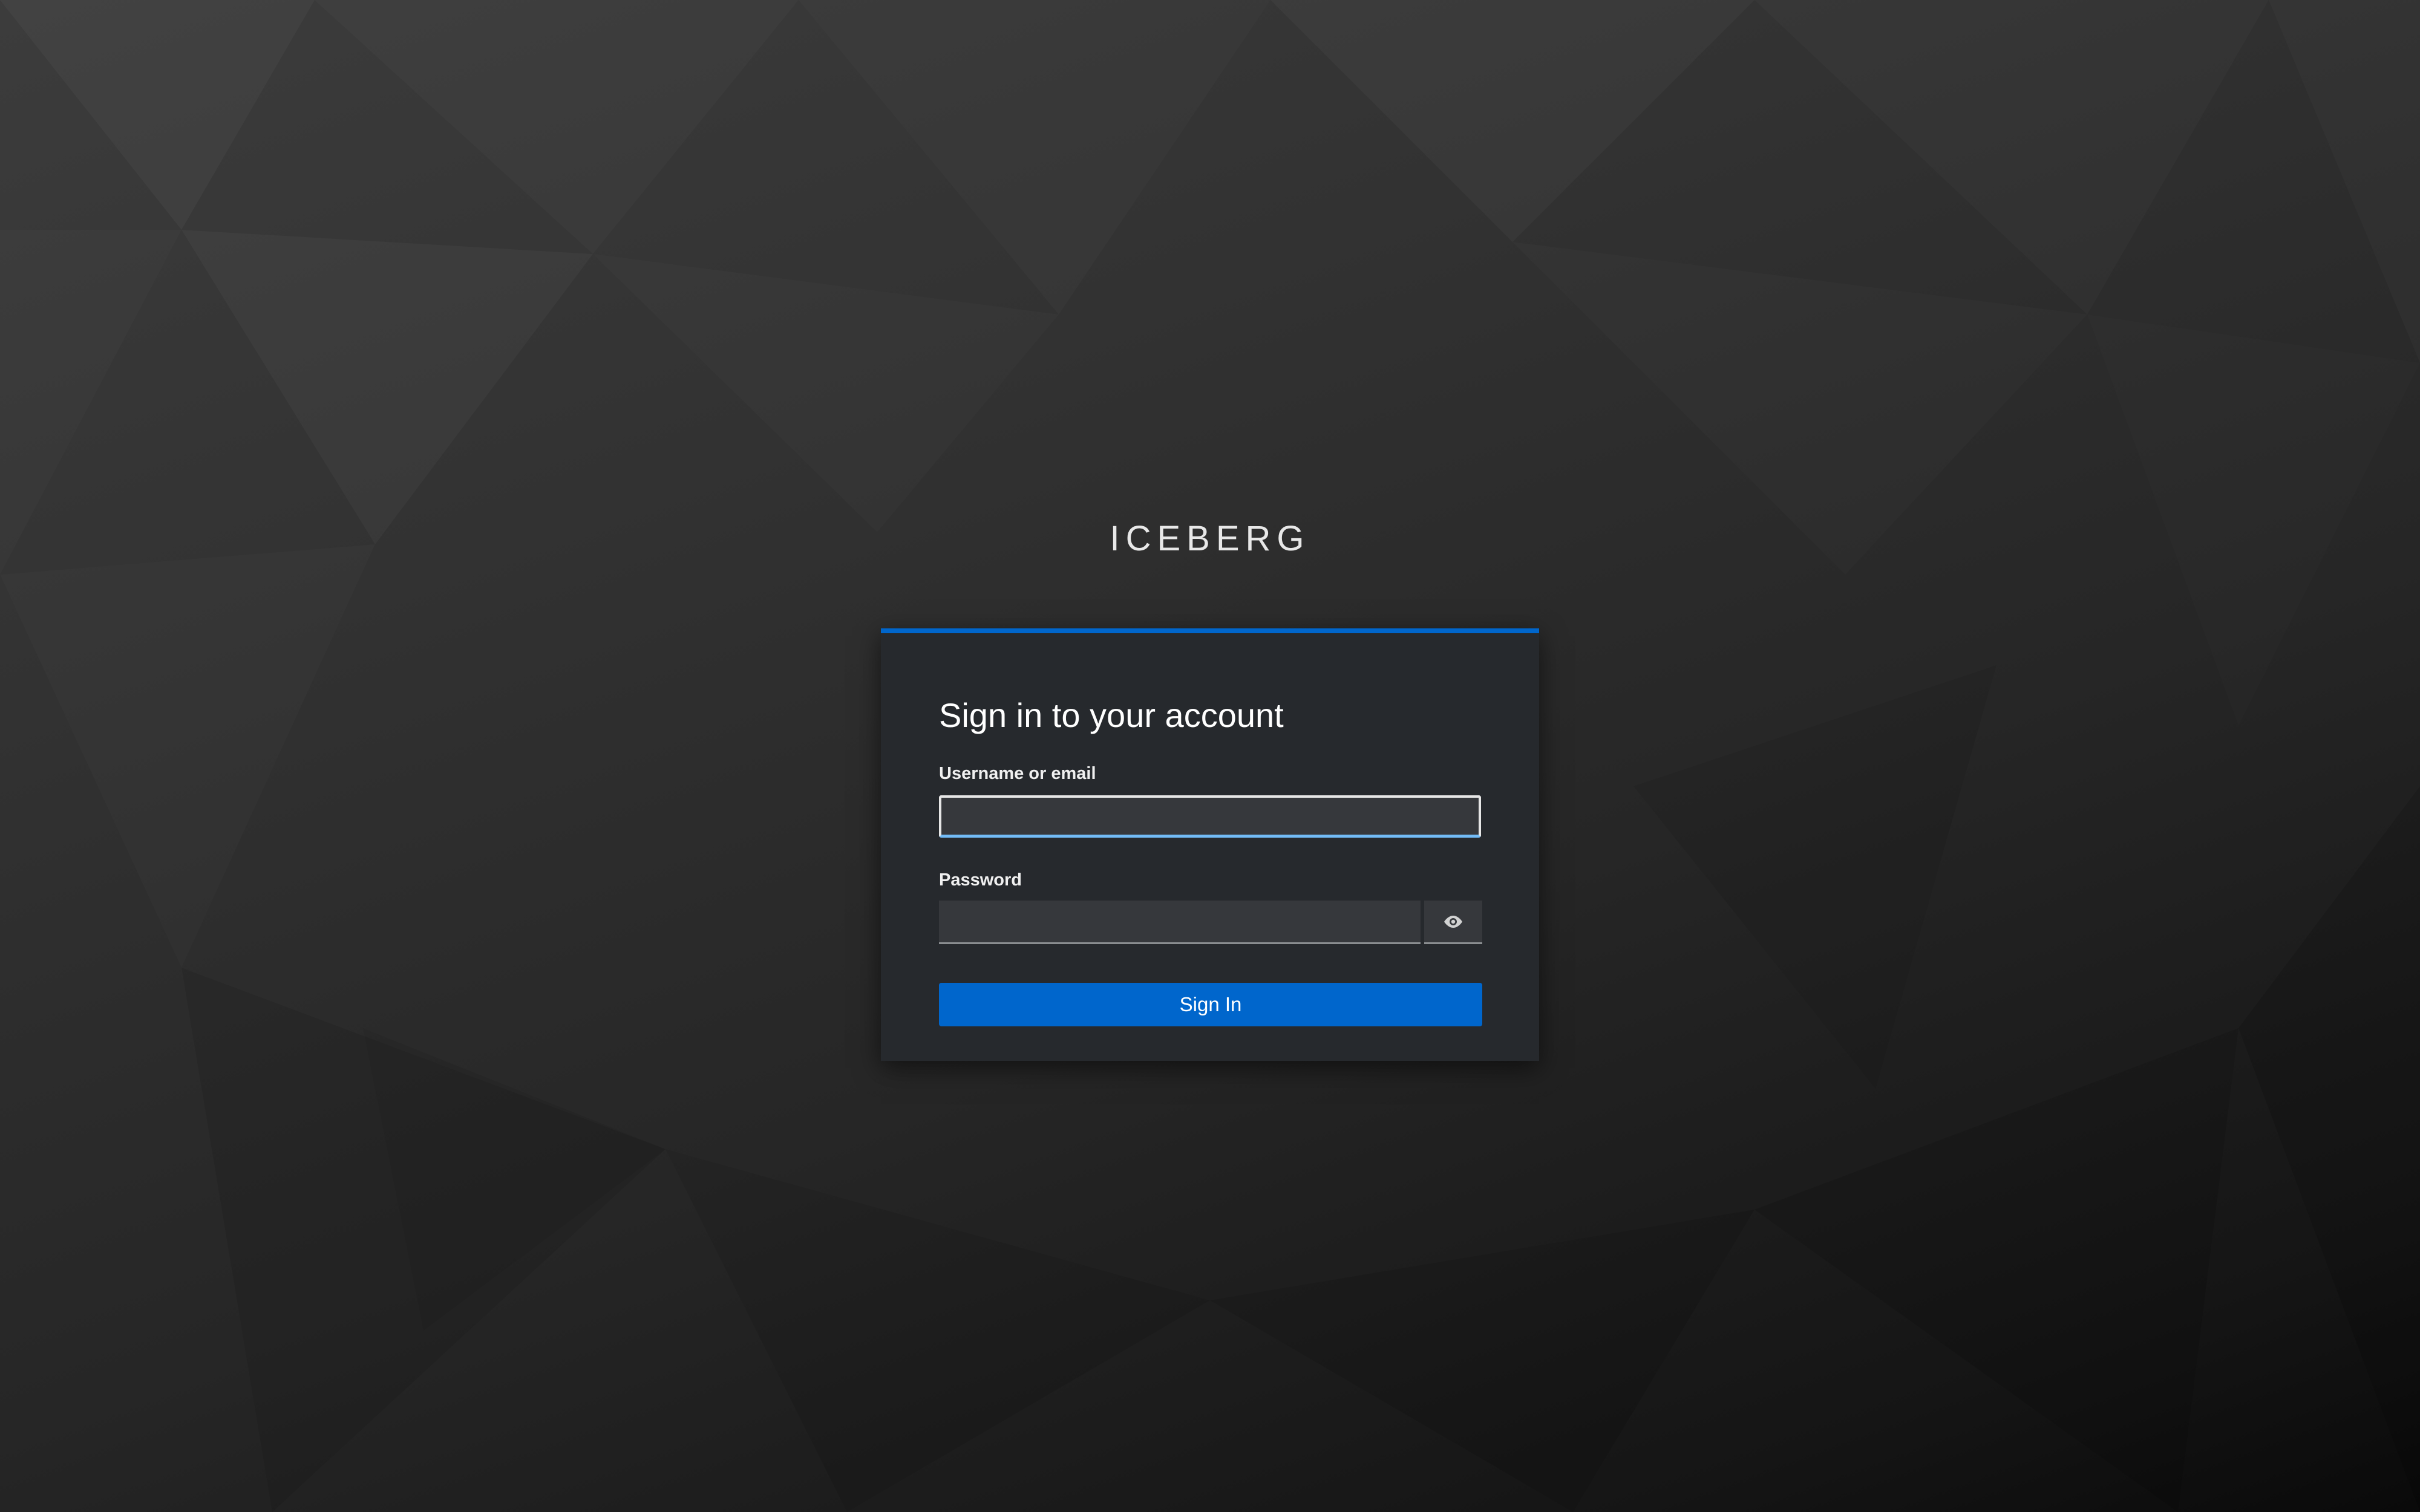 This screenshot has height=1512, width=2420. What do you see at coordinates (1210, 1005) in the screenshot?
I see `sign-in-button: Sign In` at bounding box center [1210, 1005].